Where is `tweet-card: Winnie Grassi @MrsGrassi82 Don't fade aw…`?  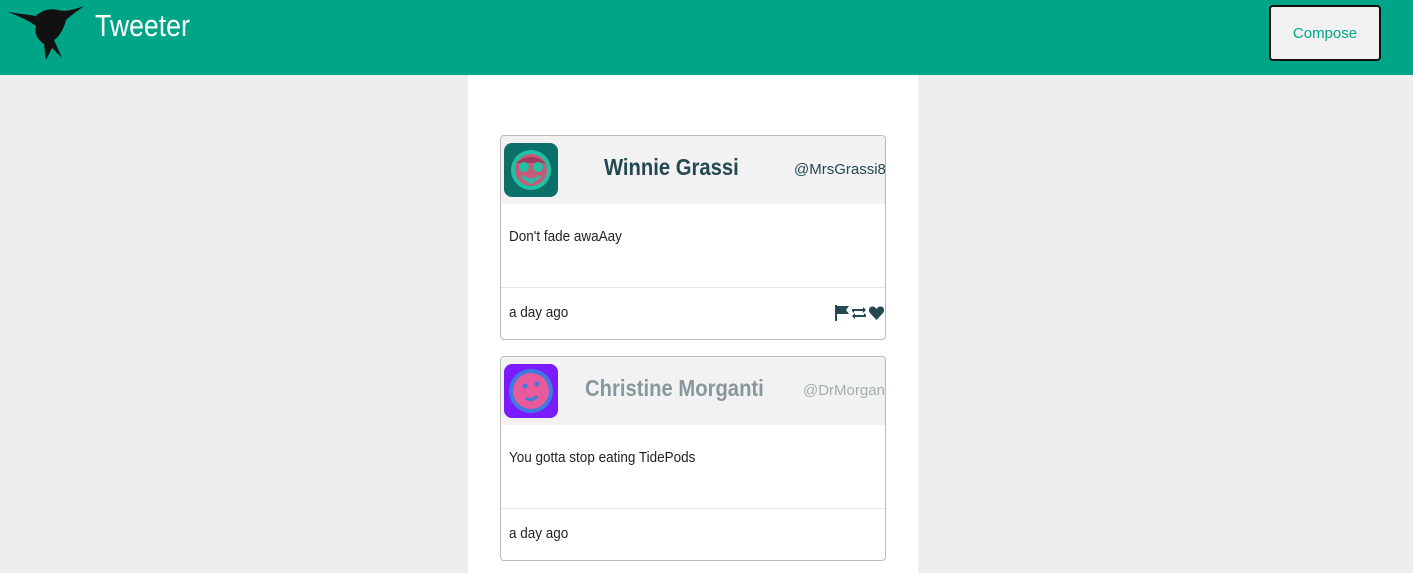
tweet-card: Winnie Grassi @MrsGrassi82 Don't fade aw… is located at coordinates (693, 237).